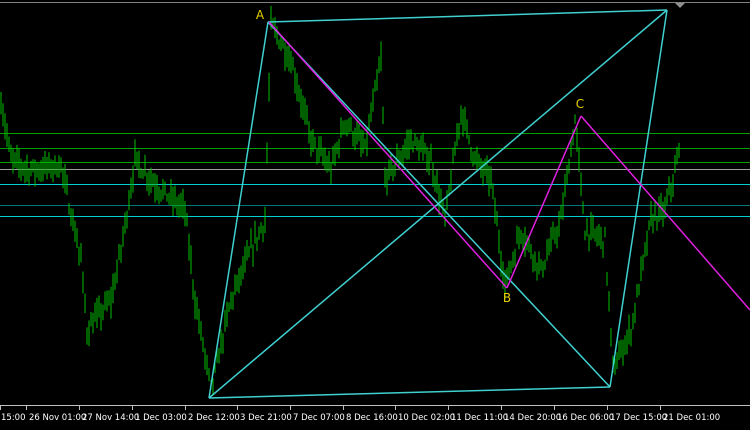  Describe the element at coordinates (161, 418) in the screenshot. I see `x-tick-label: 1 Dec 03:00` at that location.